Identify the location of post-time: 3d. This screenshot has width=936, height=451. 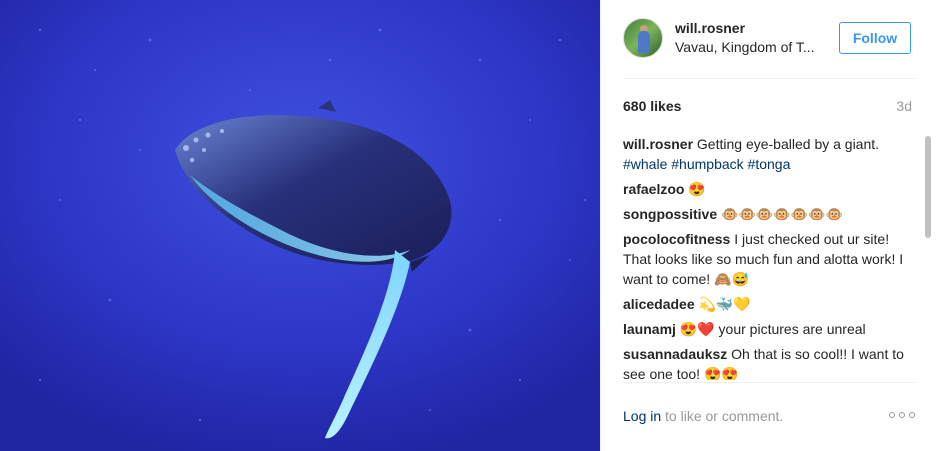
(904, 106).